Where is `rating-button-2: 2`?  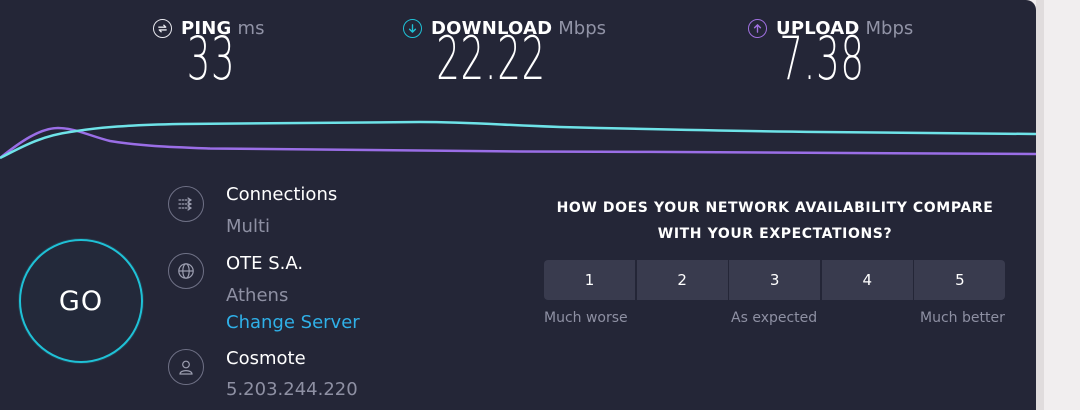 rating-button-2: 2 is located at coordinates (682, 280).